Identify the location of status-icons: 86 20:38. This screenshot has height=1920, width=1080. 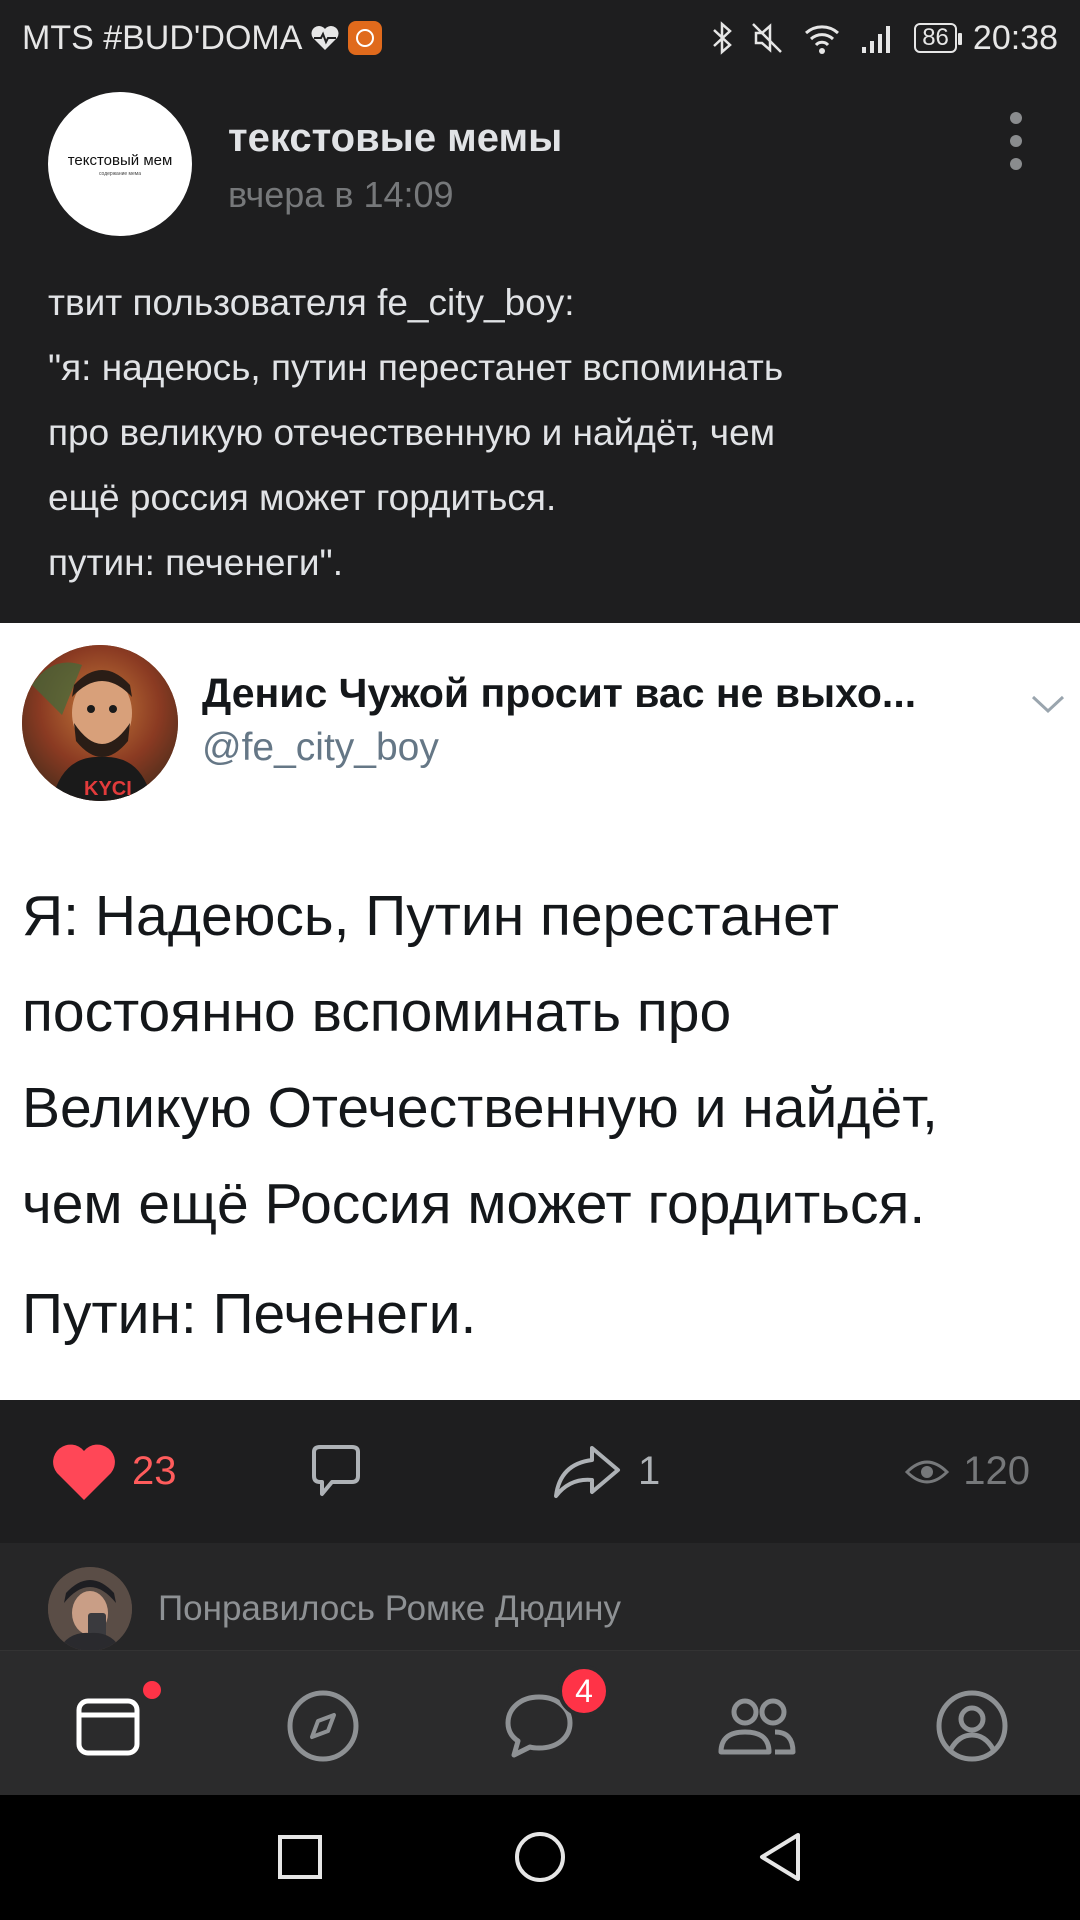
(884, 38).